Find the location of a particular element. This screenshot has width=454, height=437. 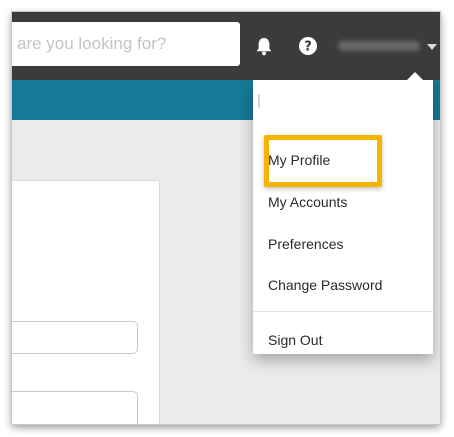

user-menu is located at coordinates (386, 46).